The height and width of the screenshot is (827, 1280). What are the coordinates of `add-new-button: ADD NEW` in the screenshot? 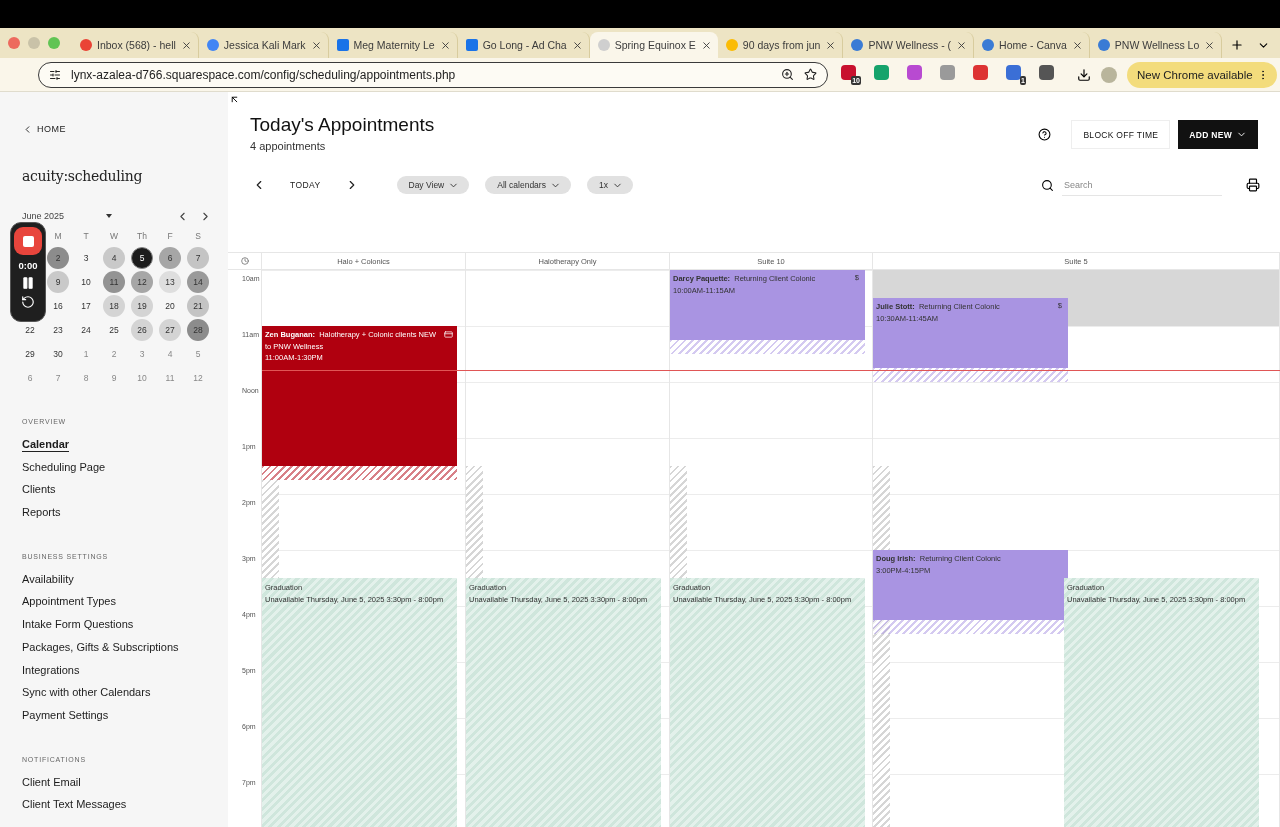 It's located at (1218, 134).